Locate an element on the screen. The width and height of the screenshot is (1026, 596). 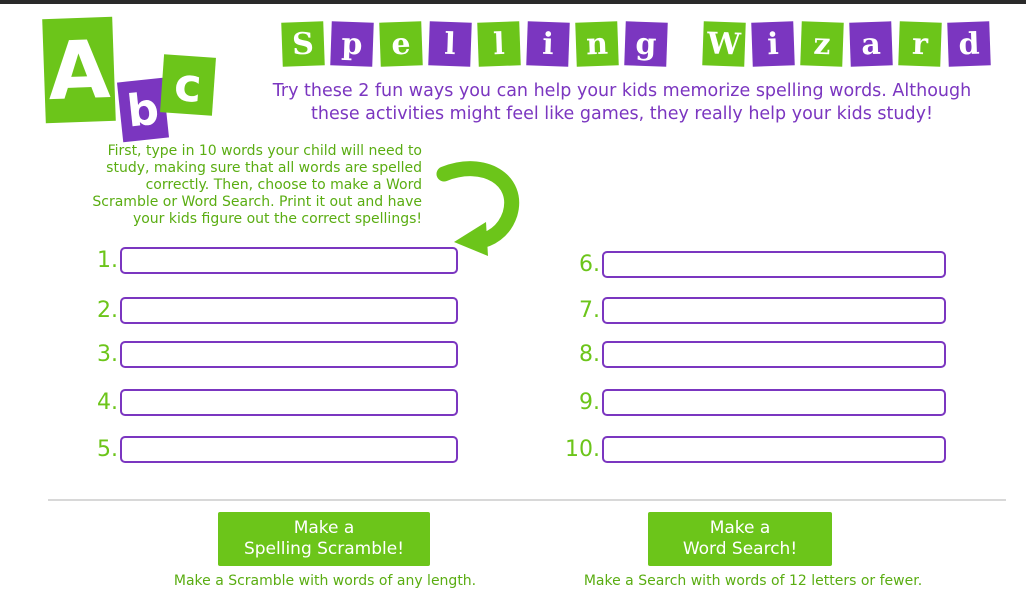
word-number: 6. is located at coordinates (589, 264).